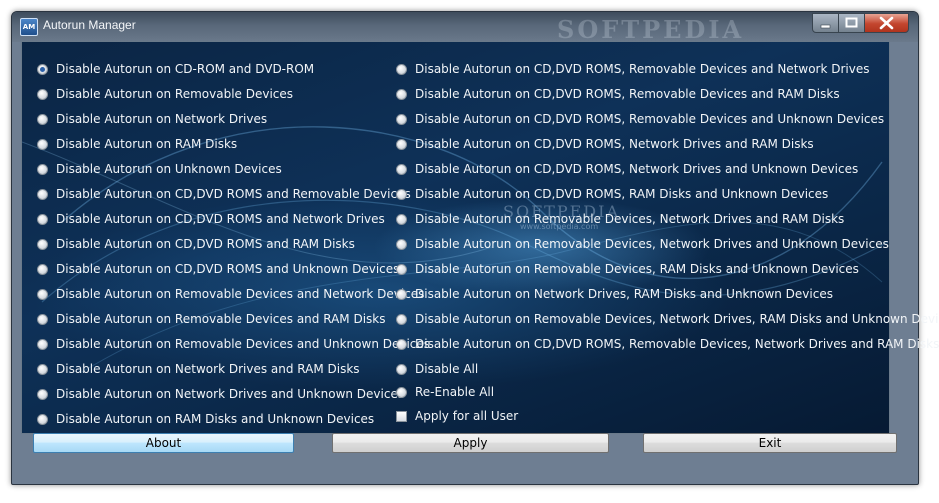 The width and height of the screenshot is (939, 503). I want to click on option-label: Disable Autorun on Network Drives, so click(162, 119).